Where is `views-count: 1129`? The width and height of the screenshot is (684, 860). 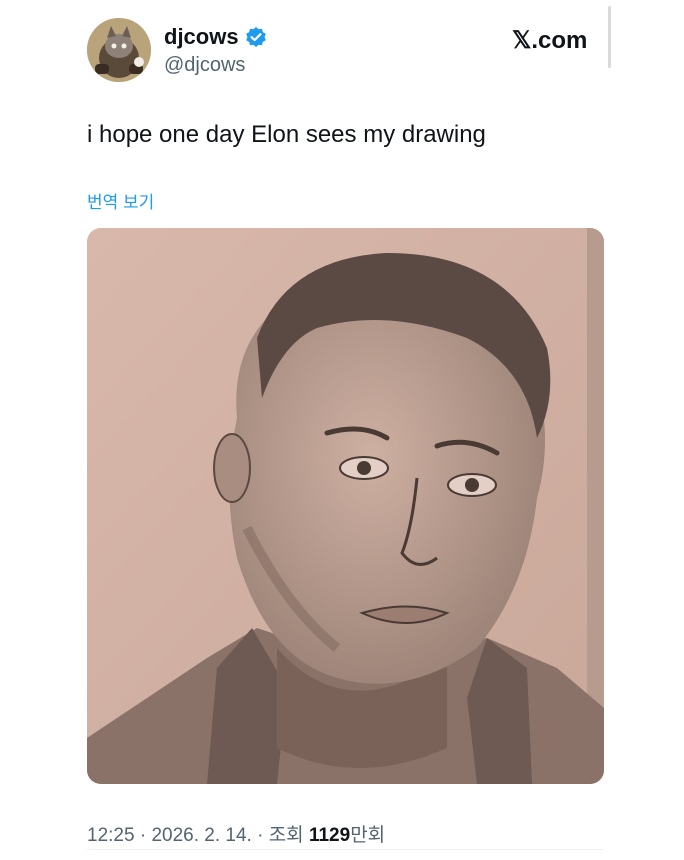 views-count: 1129 is located at coordinates (329, 835).